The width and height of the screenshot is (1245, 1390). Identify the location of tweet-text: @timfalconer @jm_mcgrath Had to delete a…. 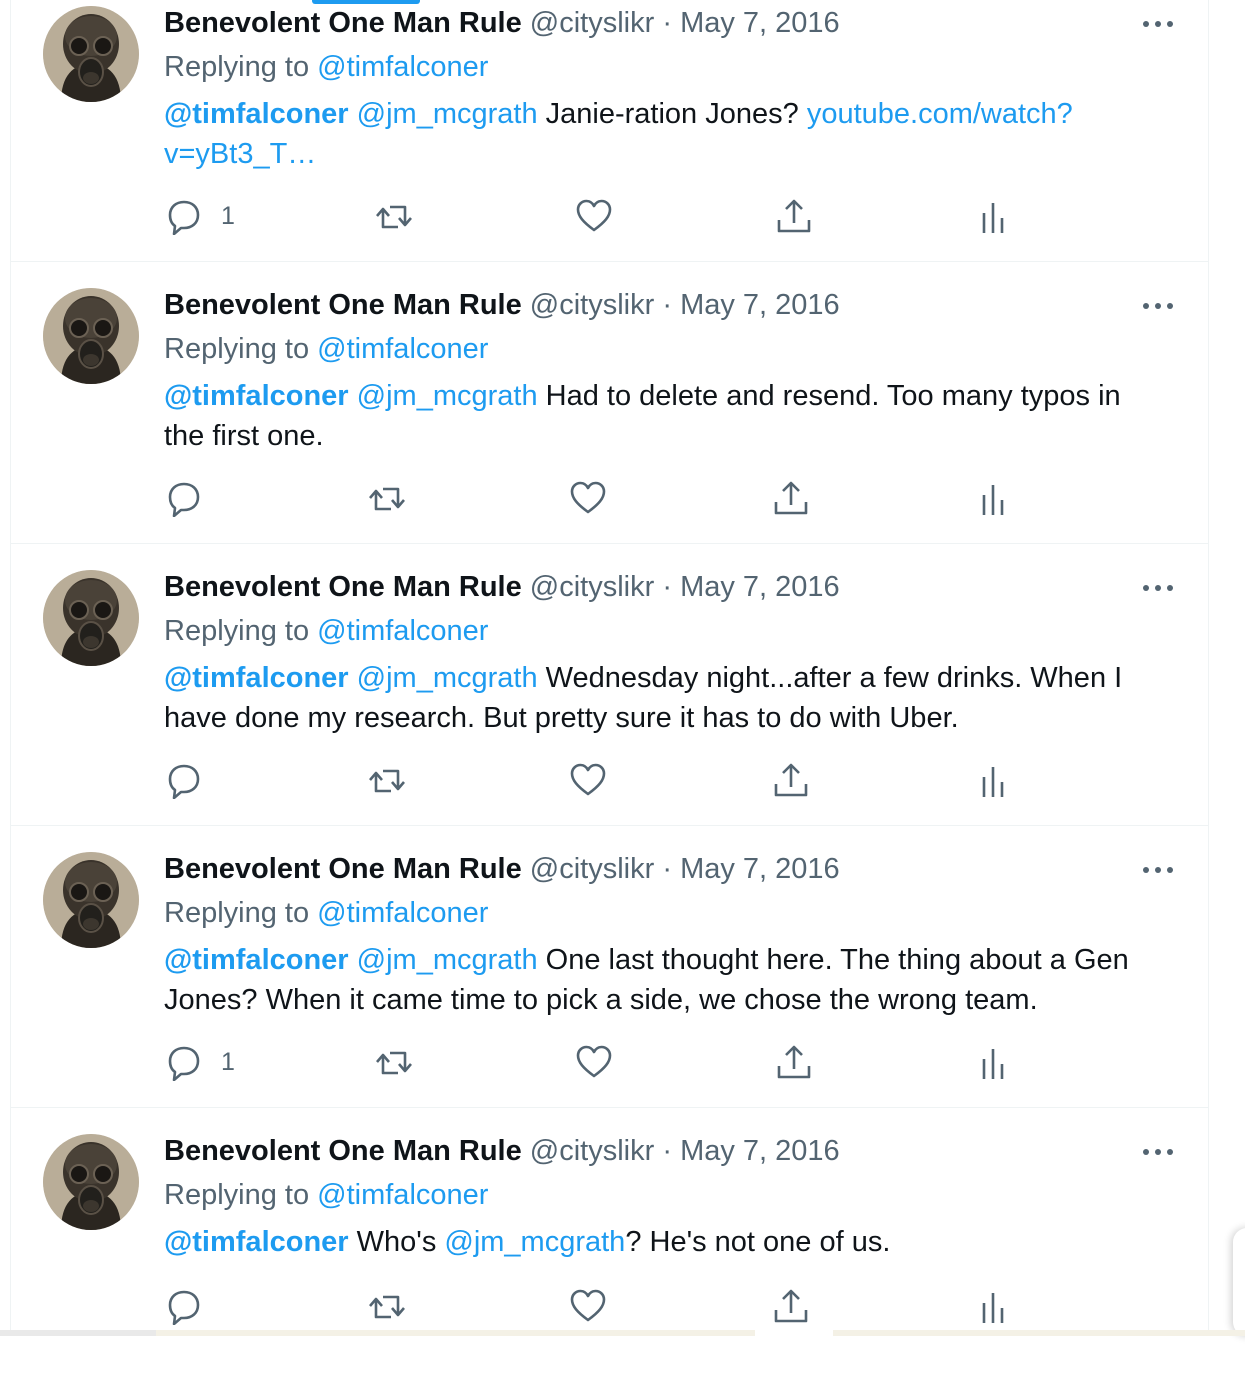
(664, 416).